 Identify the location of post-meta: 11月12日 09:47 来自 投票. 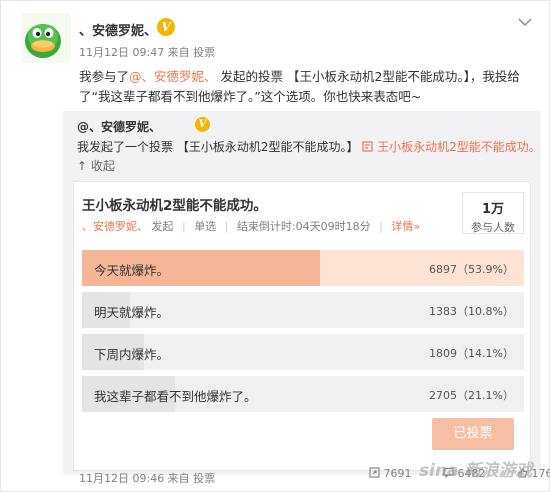
(147, 52).